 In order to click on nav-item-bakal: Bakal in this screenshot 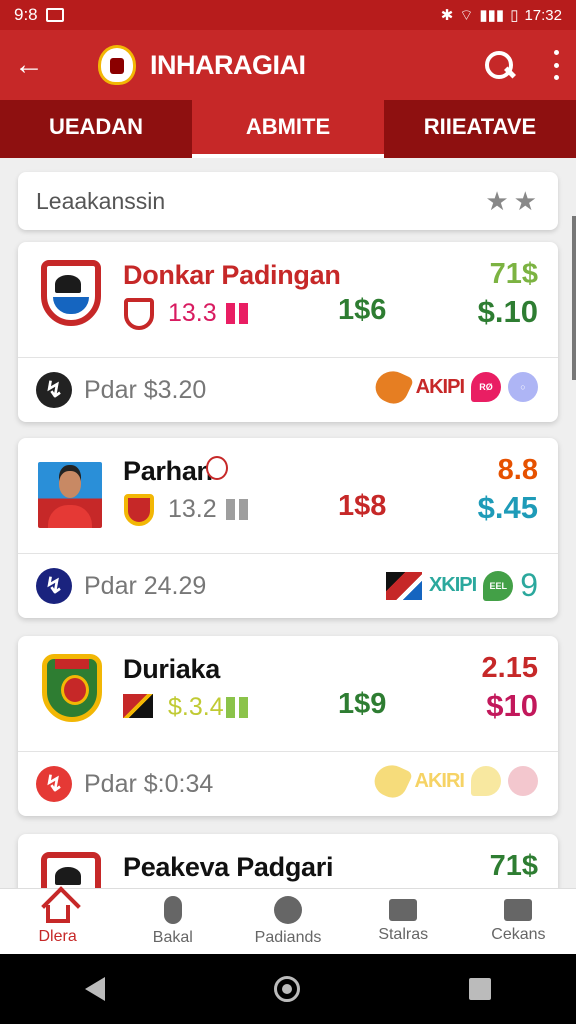, I will do `click(172, 921)`.